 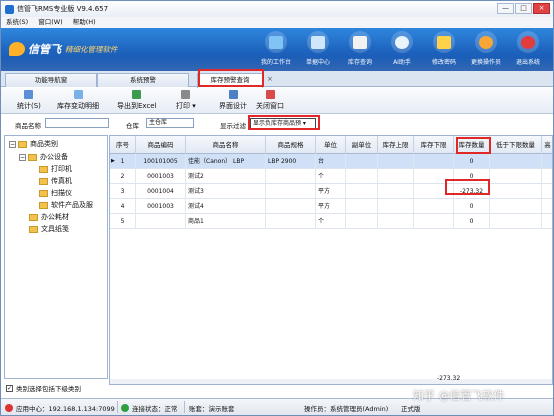 I want to click on connection-text: 连接状态：正常, so click(x=155, y=409).